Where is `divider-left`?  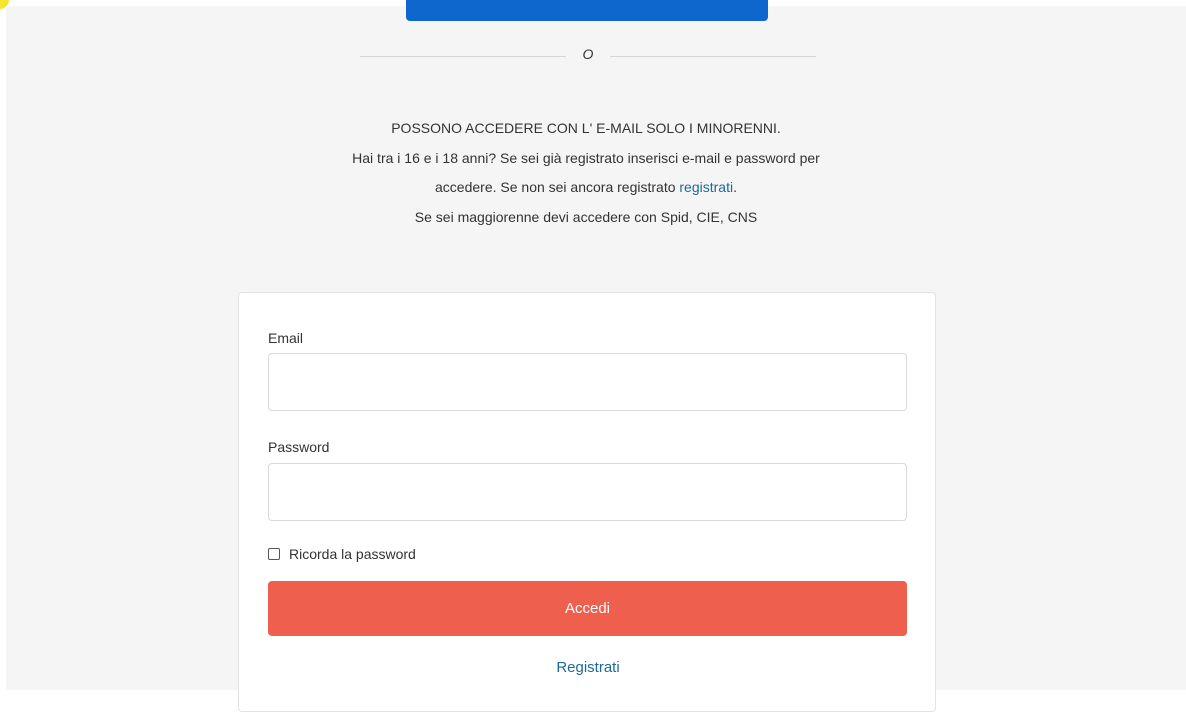 divider-left is located at coordinates (463, 56).